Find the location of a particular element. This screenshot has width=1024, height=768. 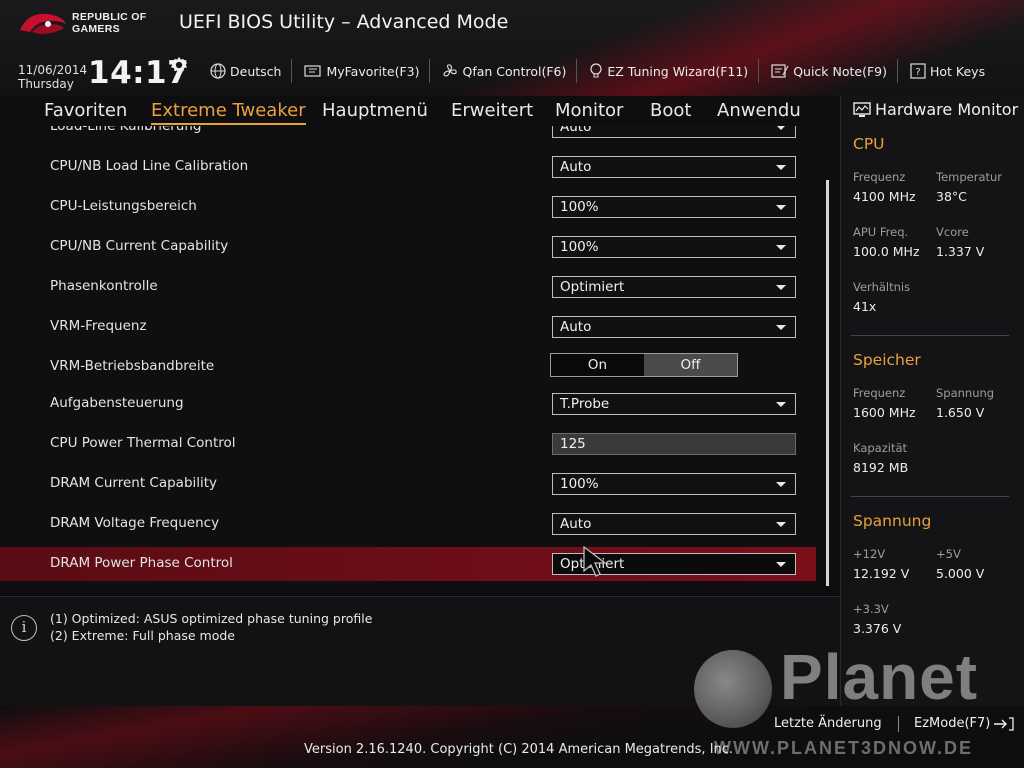

dropdown-value: Optimiert is located at coordinates (592, 287).